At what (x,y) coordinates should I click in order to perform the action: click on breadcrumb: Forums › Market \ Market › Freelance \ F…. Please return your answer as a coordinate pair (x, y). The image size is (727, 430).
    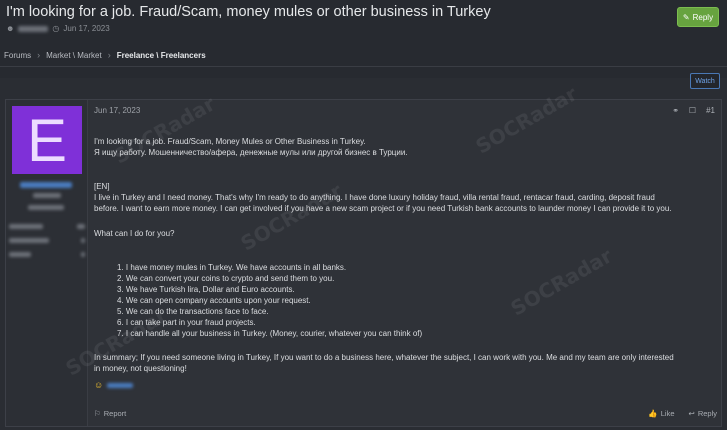
    Looking at the image, I should click on (105, 55).